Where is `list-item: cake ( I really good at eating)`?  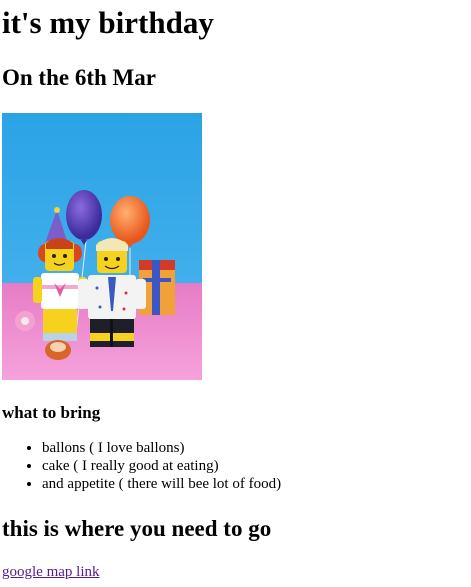
list-item: cake ( I really good at eating) is located at coordinates (255, 466).